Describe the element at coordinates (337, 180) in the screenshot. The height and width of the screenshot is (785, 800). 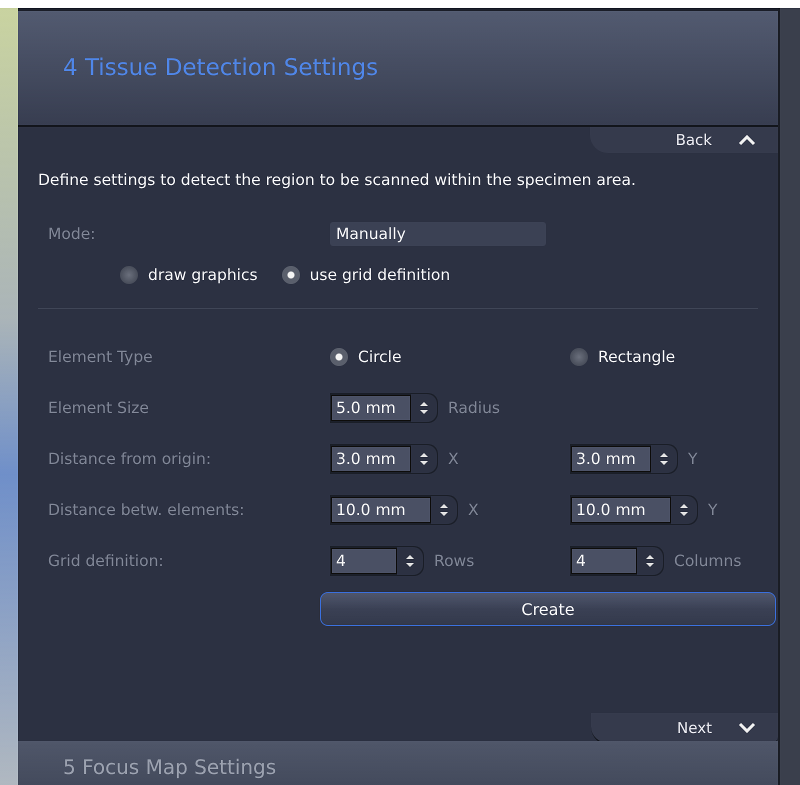
I see `description-text: Define settings to detect the region to be scanned within the specimen area.` at that location.